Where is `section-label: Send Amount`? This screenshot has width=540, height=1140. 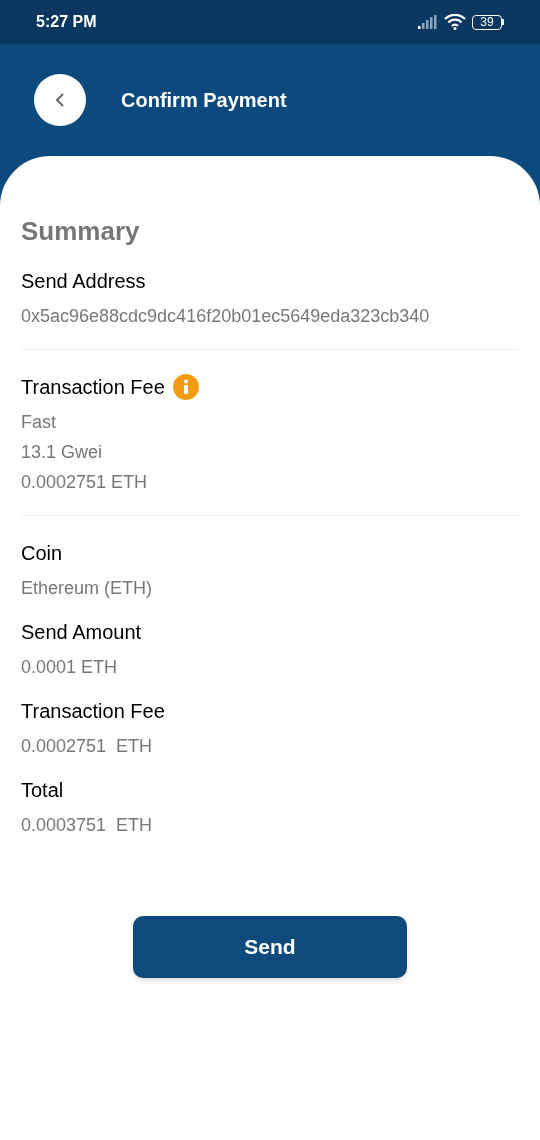
section-label: Send Amount is located at coordinates (81, 632).